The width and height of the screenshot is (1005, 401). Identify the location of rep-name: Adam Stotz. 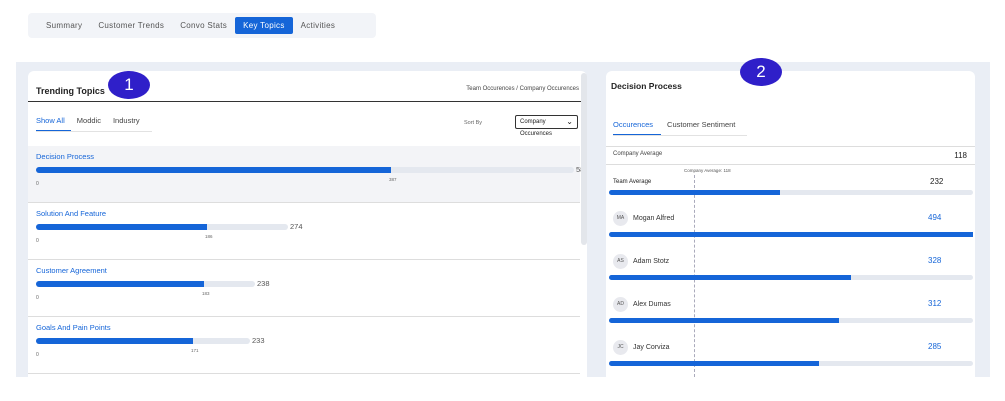
(651, 261).